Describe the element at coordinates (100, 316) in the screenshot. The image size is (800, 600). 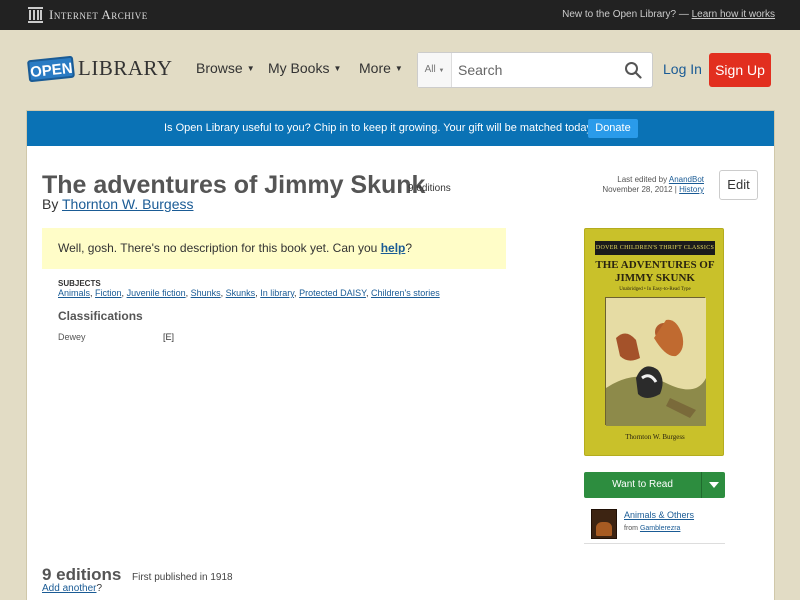
I see `classifications-heading: Classifications` at that location.